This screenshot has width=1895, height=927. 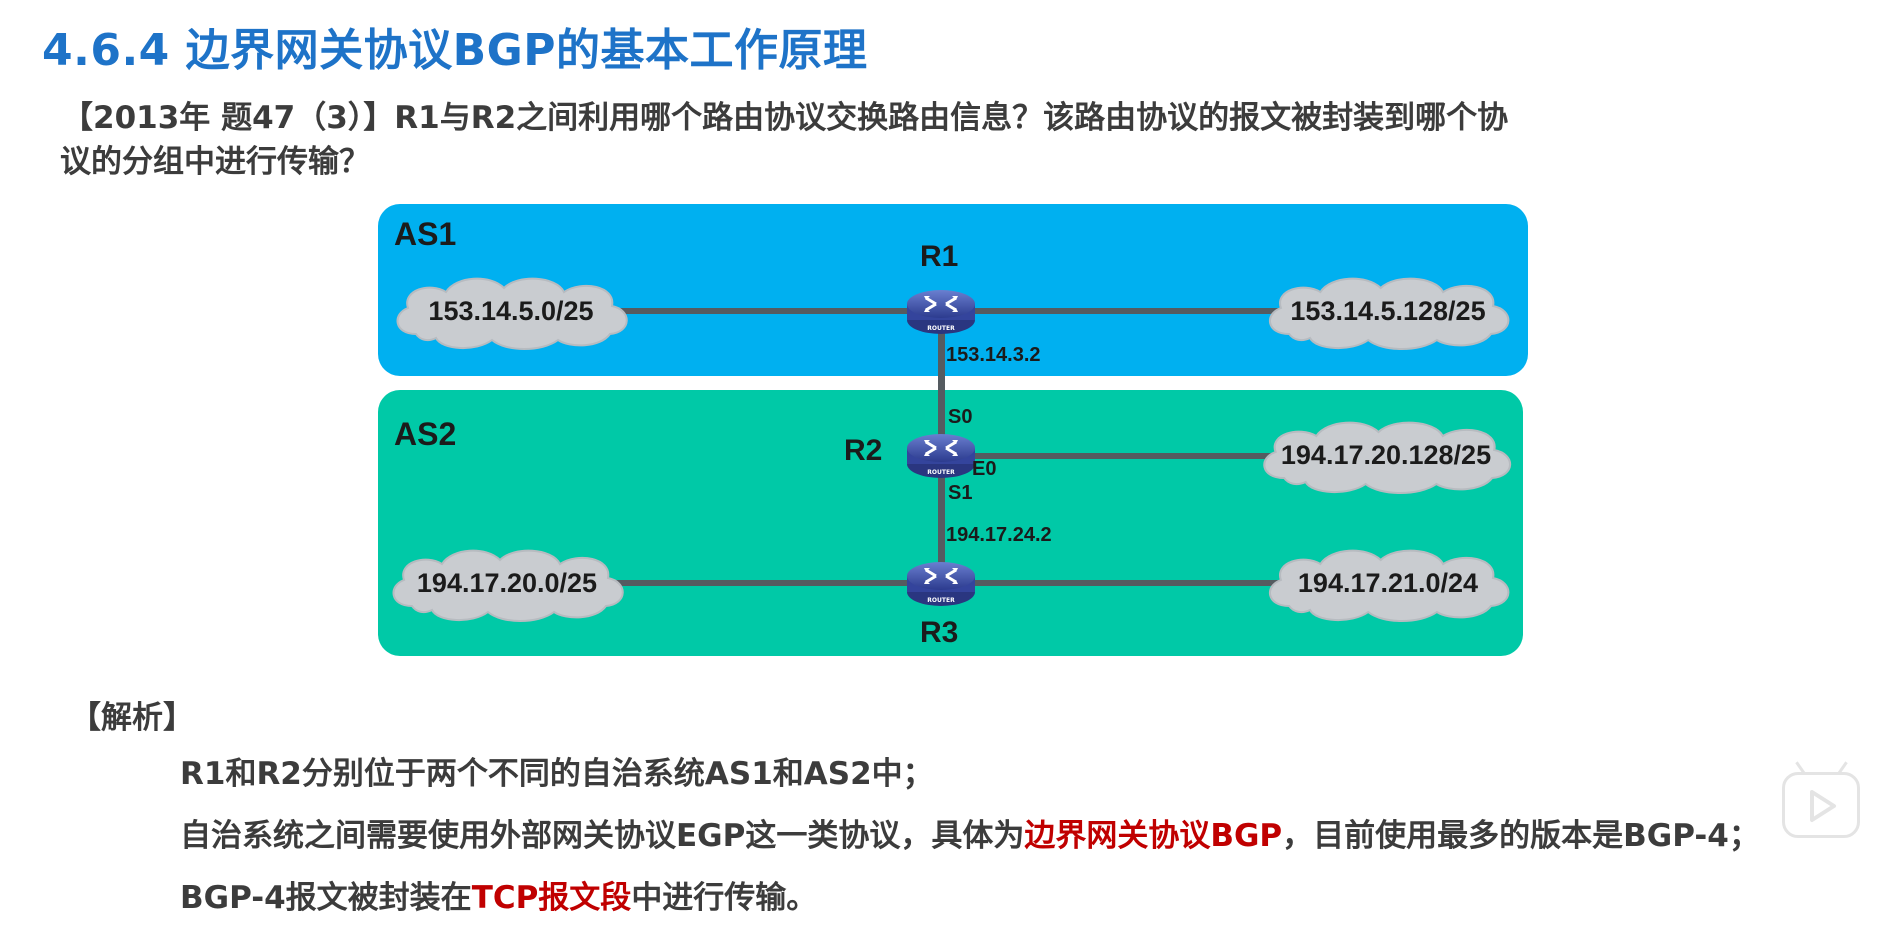 I want to click on router-label-r2: R2, so click(x=863, y=450).